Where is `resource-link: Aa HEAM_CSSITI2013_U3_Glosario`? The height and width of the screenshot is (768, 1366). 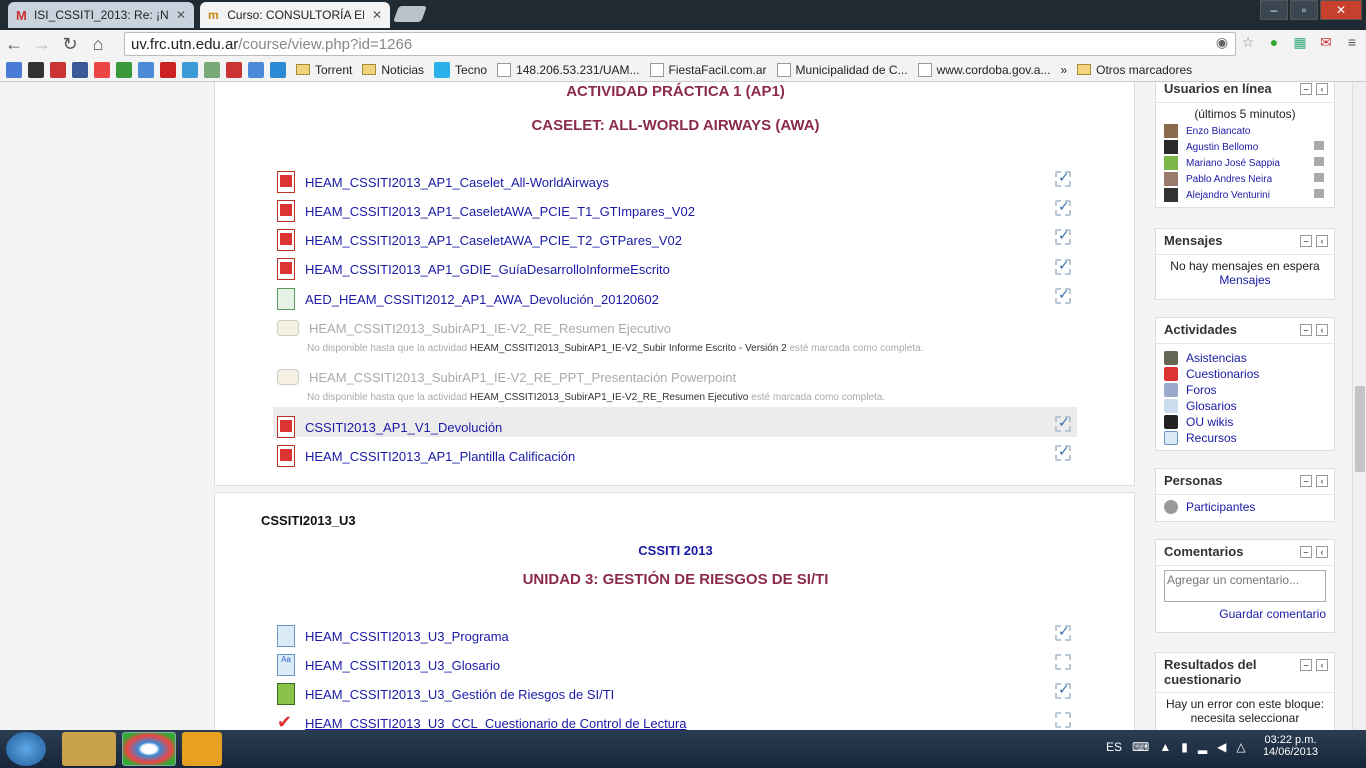 resource-link: Aa HEAM_CSSITI2013_U3_Glosario is located at coordinates (388, 665).